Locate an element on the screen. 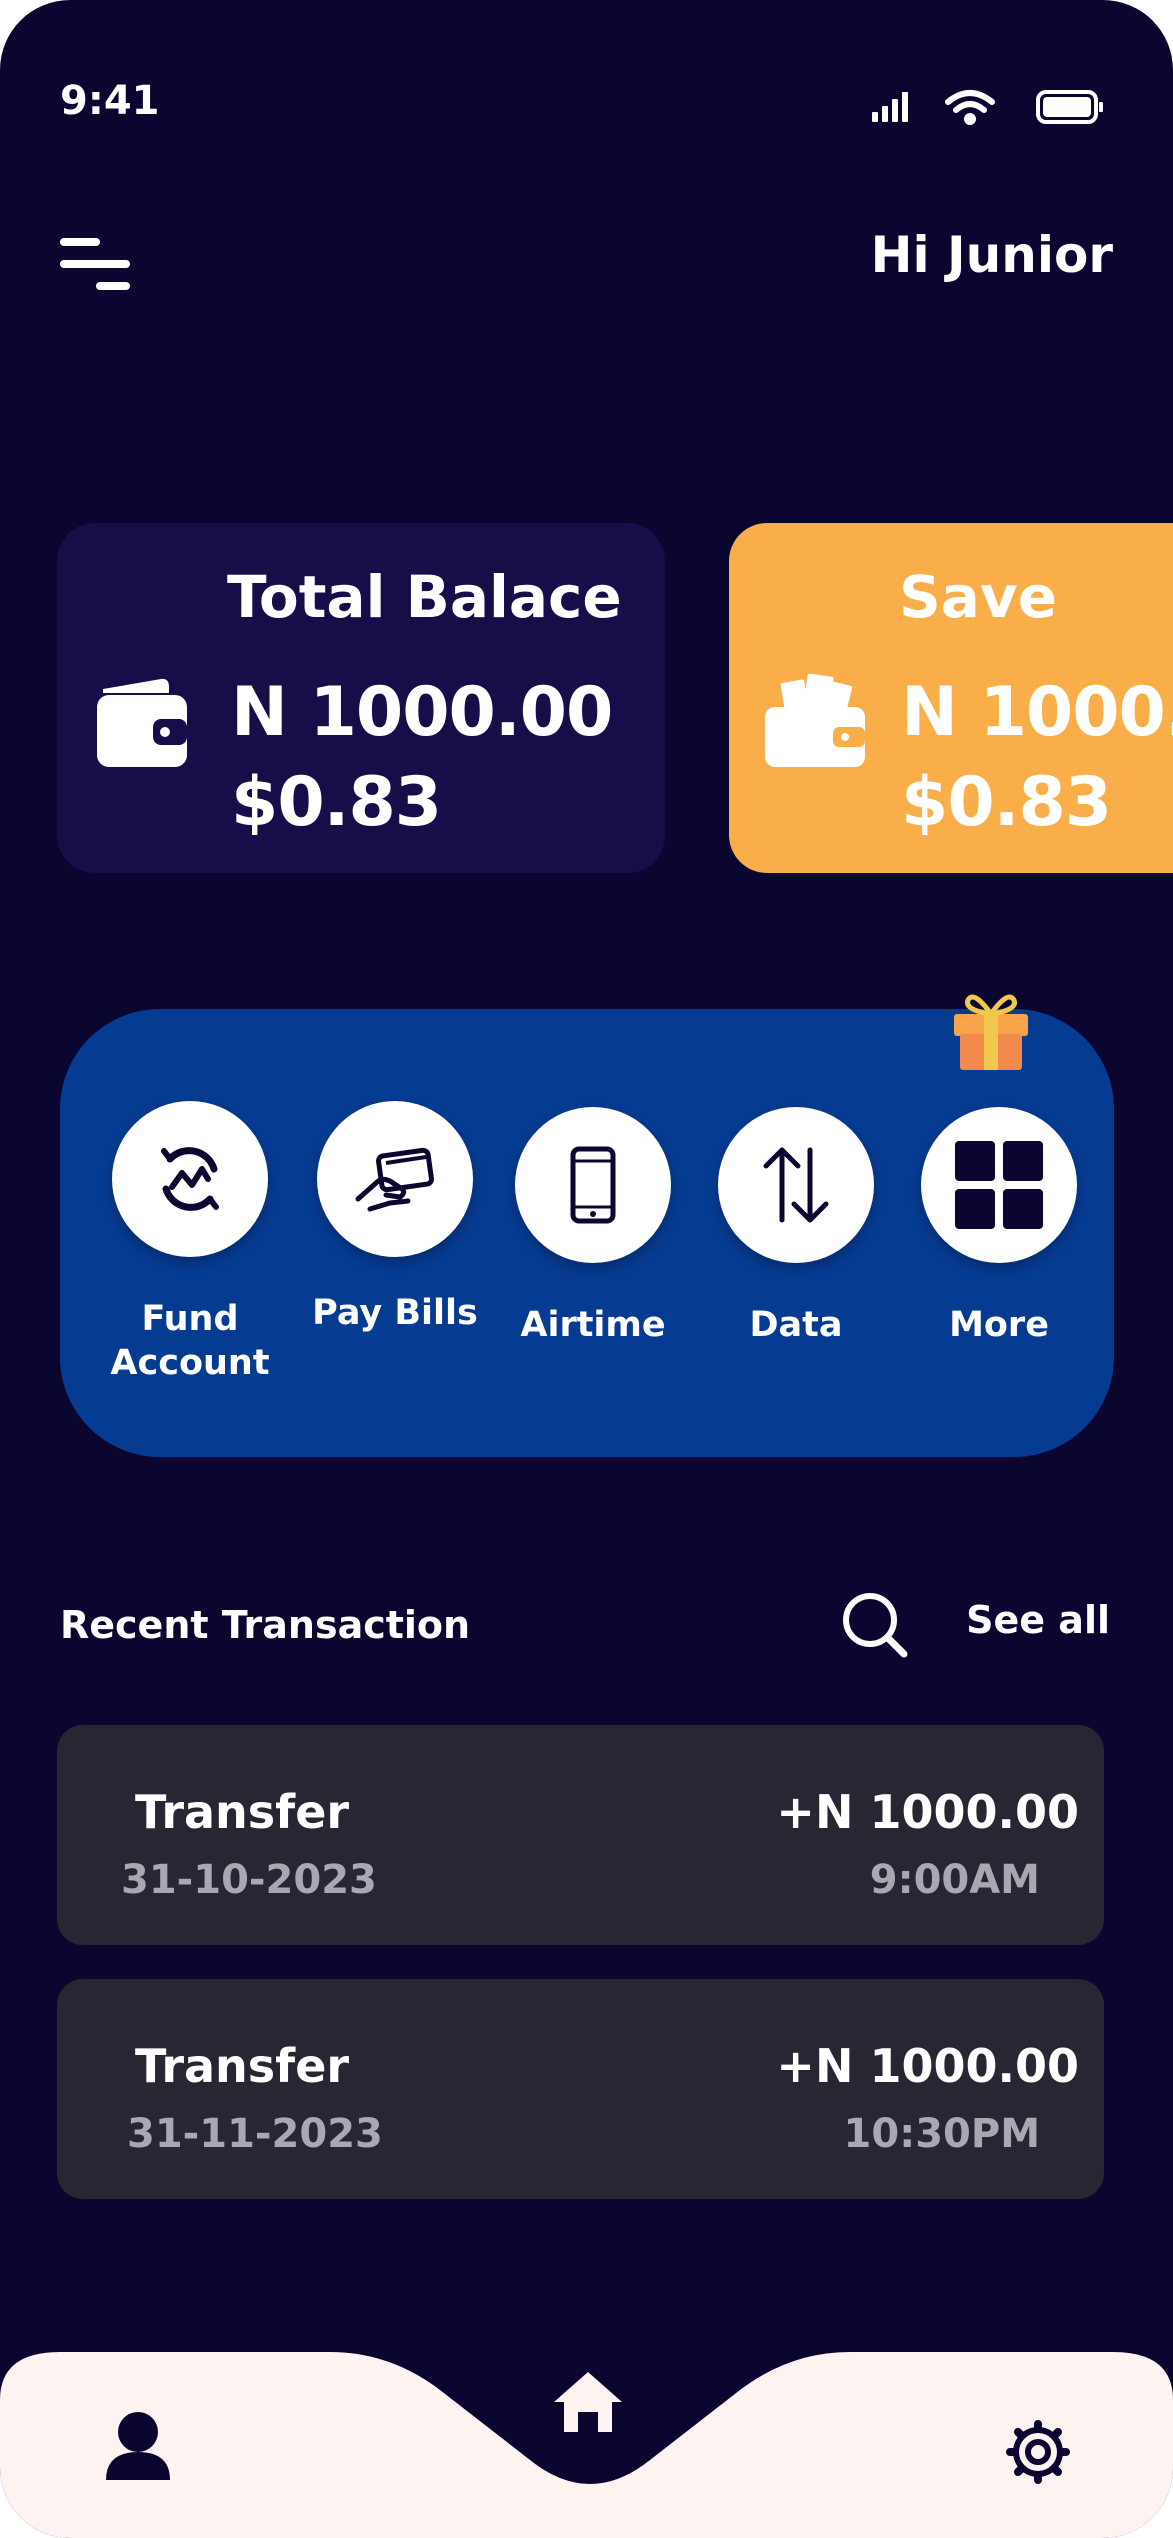 Image resolution: width=1173 pixels, height=2538 pixels. see-all-link: See all is located at coordinates (1038, 1620).